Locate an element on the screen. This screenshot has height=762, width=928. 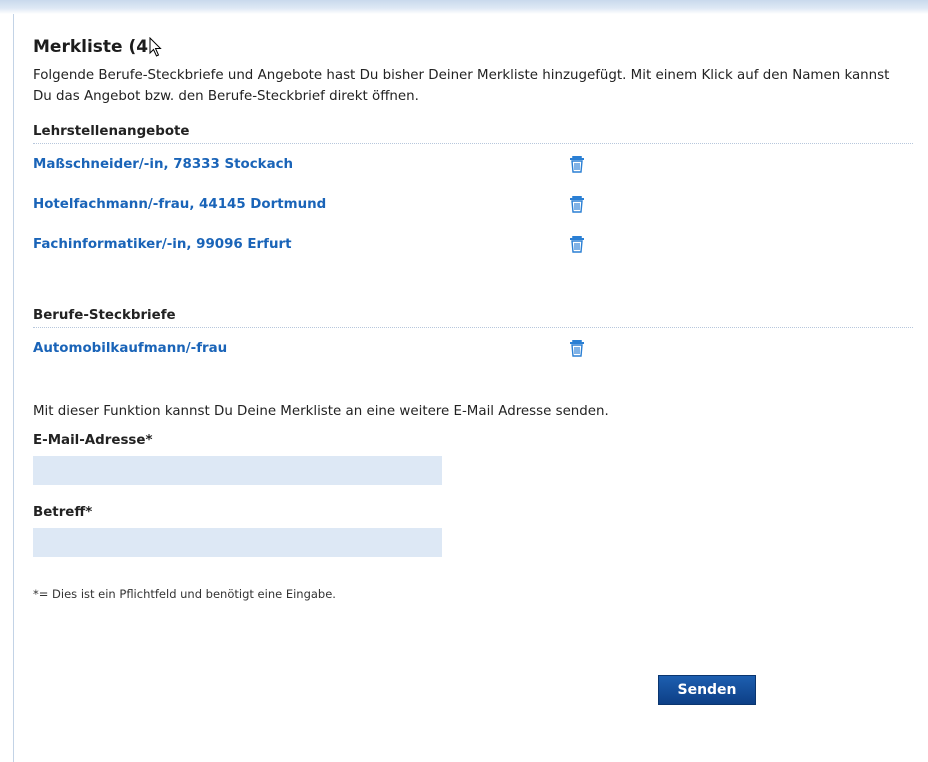
top-banner-strip is located at coordinates (464, 7).